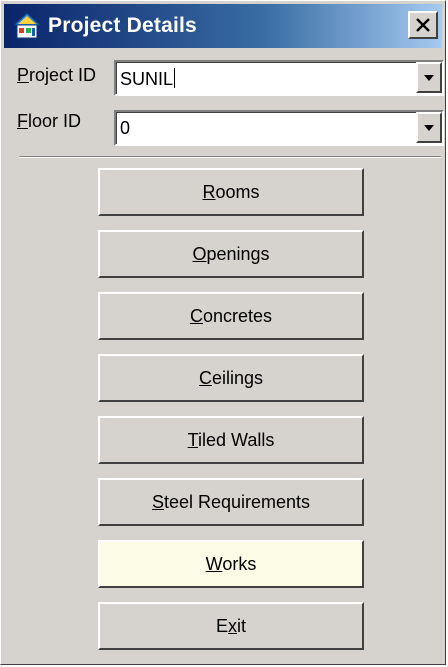 The image size is (448, 667). Describe the element at coordinates (231, 626) in the screenshot. I see `exit-button: Exit` at that location.